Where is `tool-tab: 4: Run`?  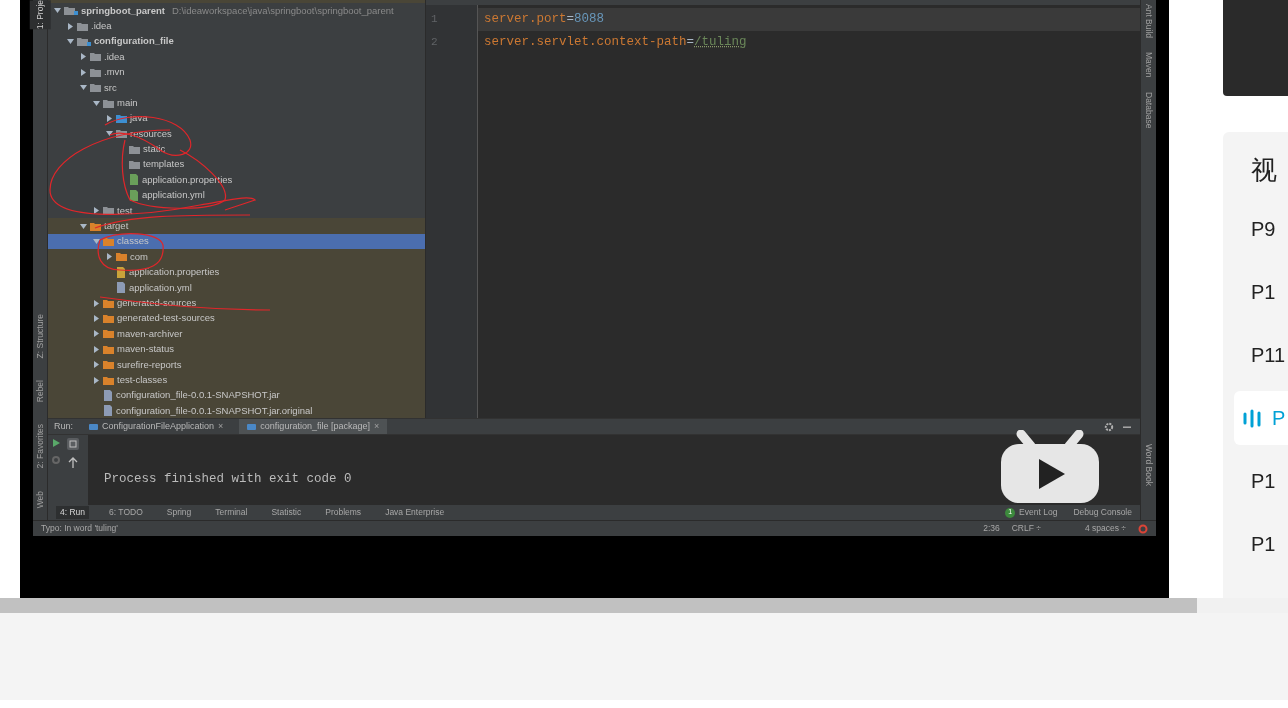 tool-tab: 4: Run is located at coordinates (73, 512).